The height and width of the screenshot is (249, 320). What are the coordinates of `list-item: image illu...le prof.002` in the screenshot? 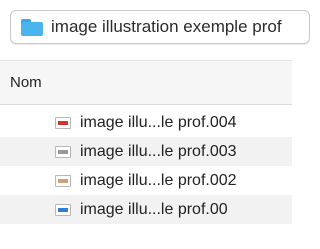 It's located at (146, 180).